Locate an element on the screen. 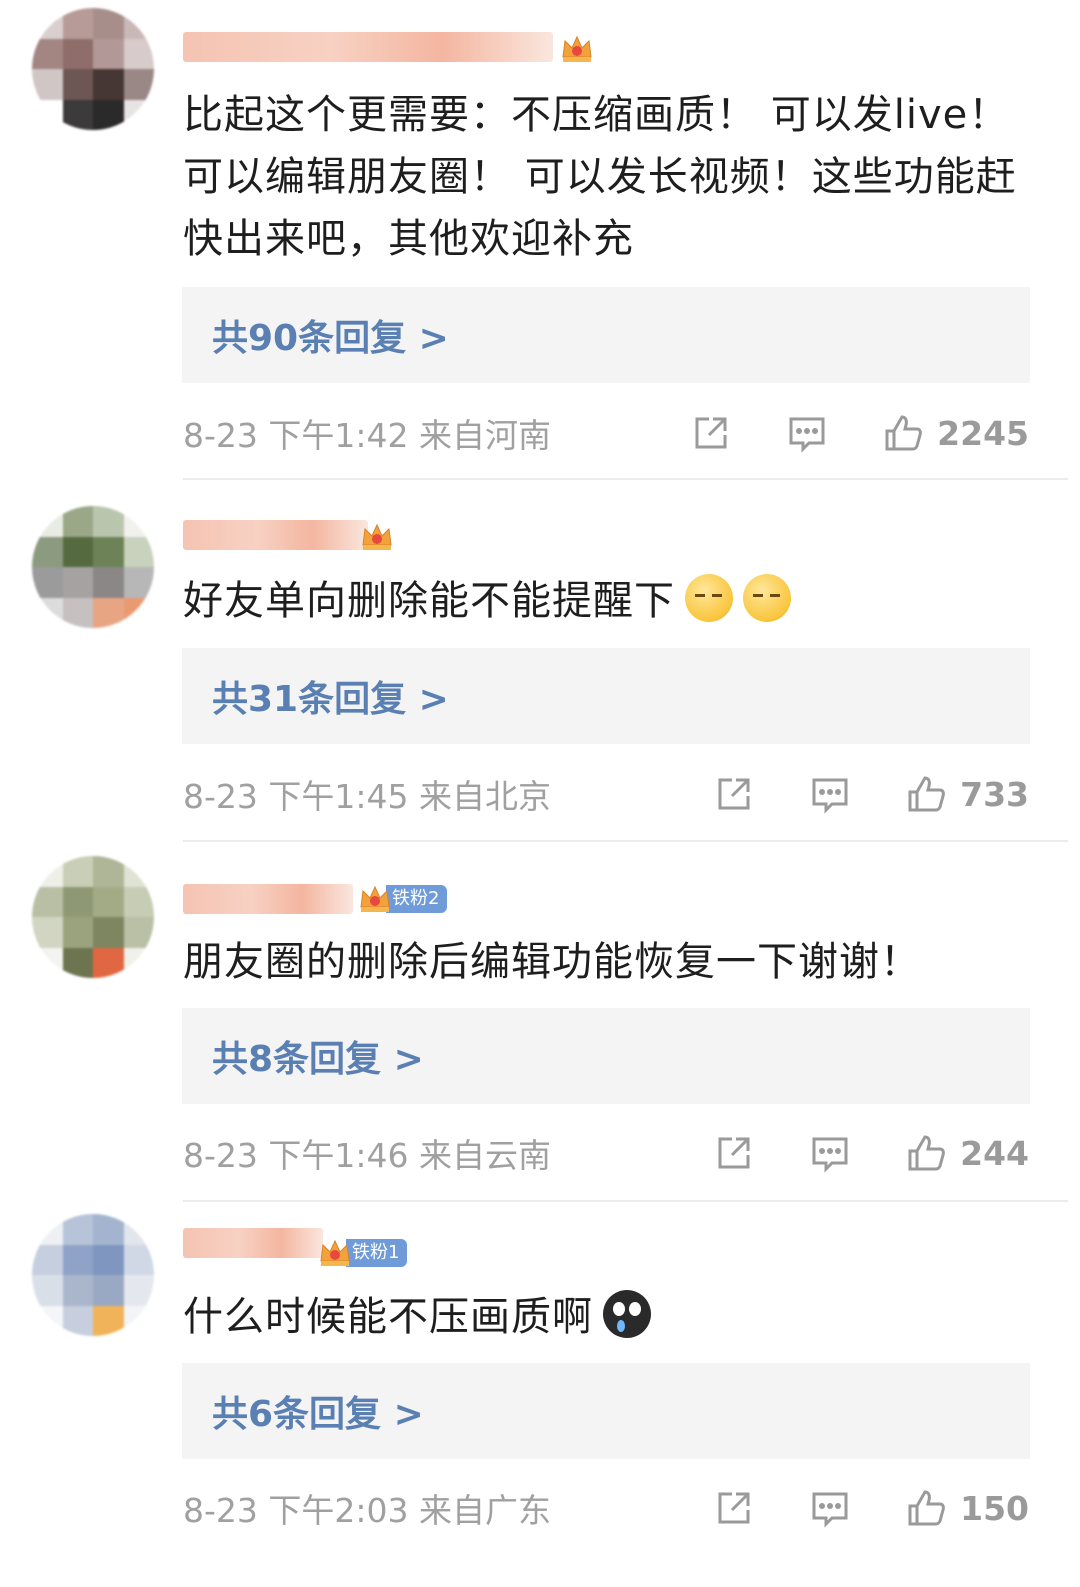 This screenshot has width=1080, height=1587. view-replies-link: 共6条回复 > is located at coordinates (606, 1411).